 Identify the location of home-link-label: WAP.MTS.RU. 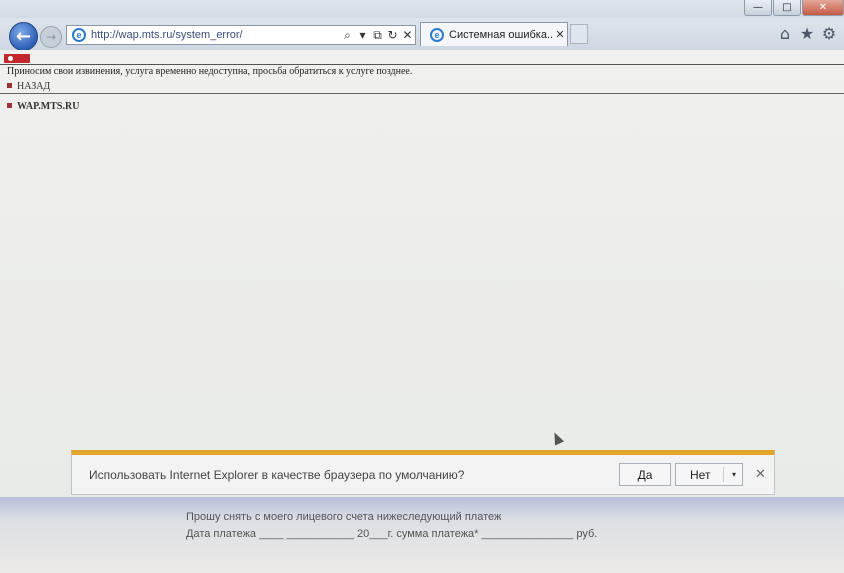
(48, 106).